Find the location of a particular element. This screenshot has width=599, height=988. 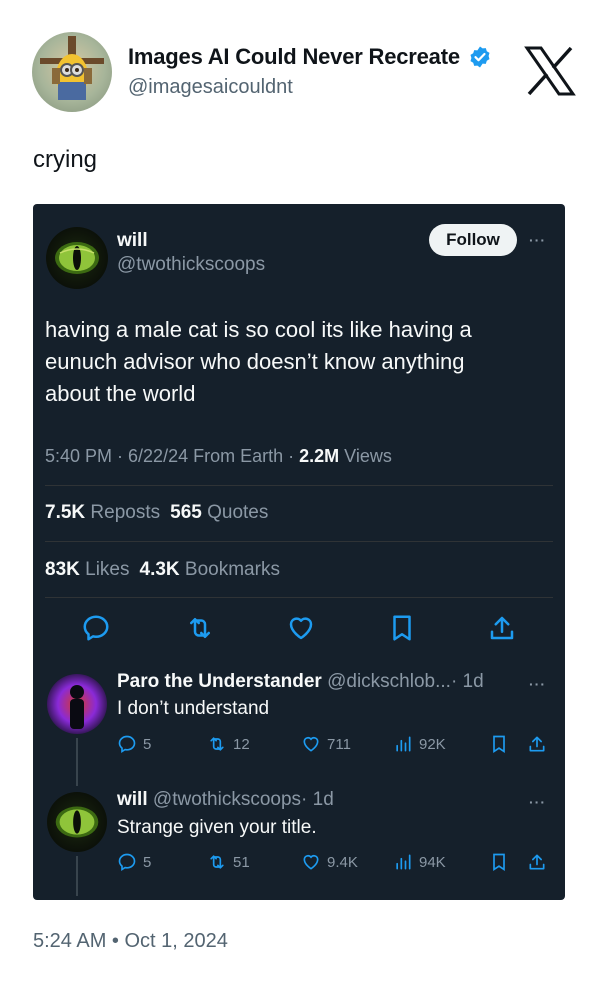

reply-text: Strange given your title. is located at coordinates (217, 827).